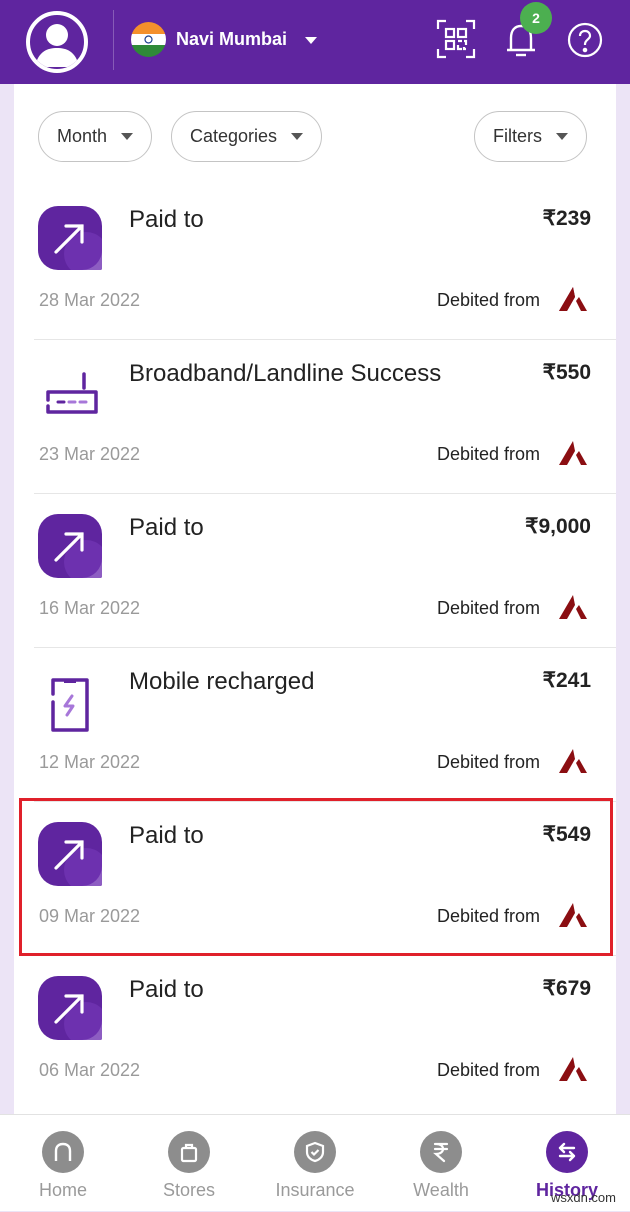 Image resolution: width=630 pixels, height=1212 pixels. What do you see at coordinates (456, 39) in the screenshot?
I see `qr-scan-icon` at bounding box center [456, 39].